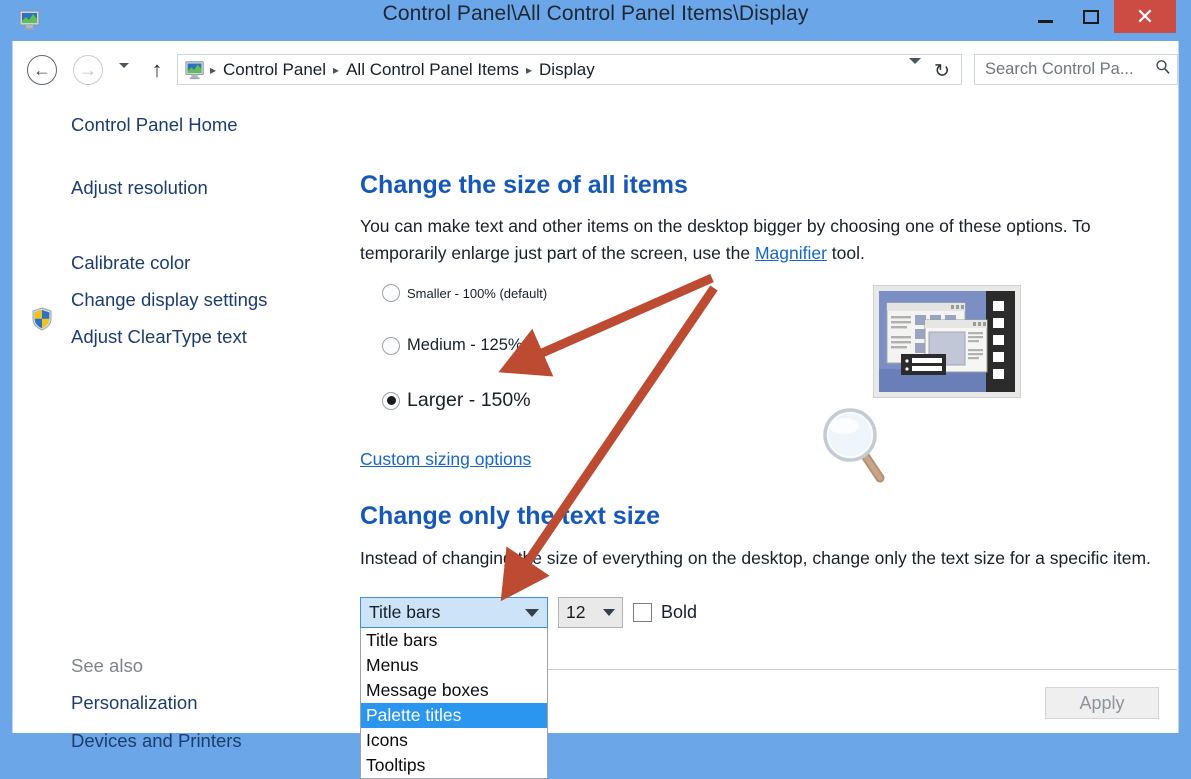 Image resolution: width=1191 pixels, height=779 pixels. Describe the element at coordinates (454, 640) in the screenshot. I see `combobox-option-title-bars: Title bars` at that location.